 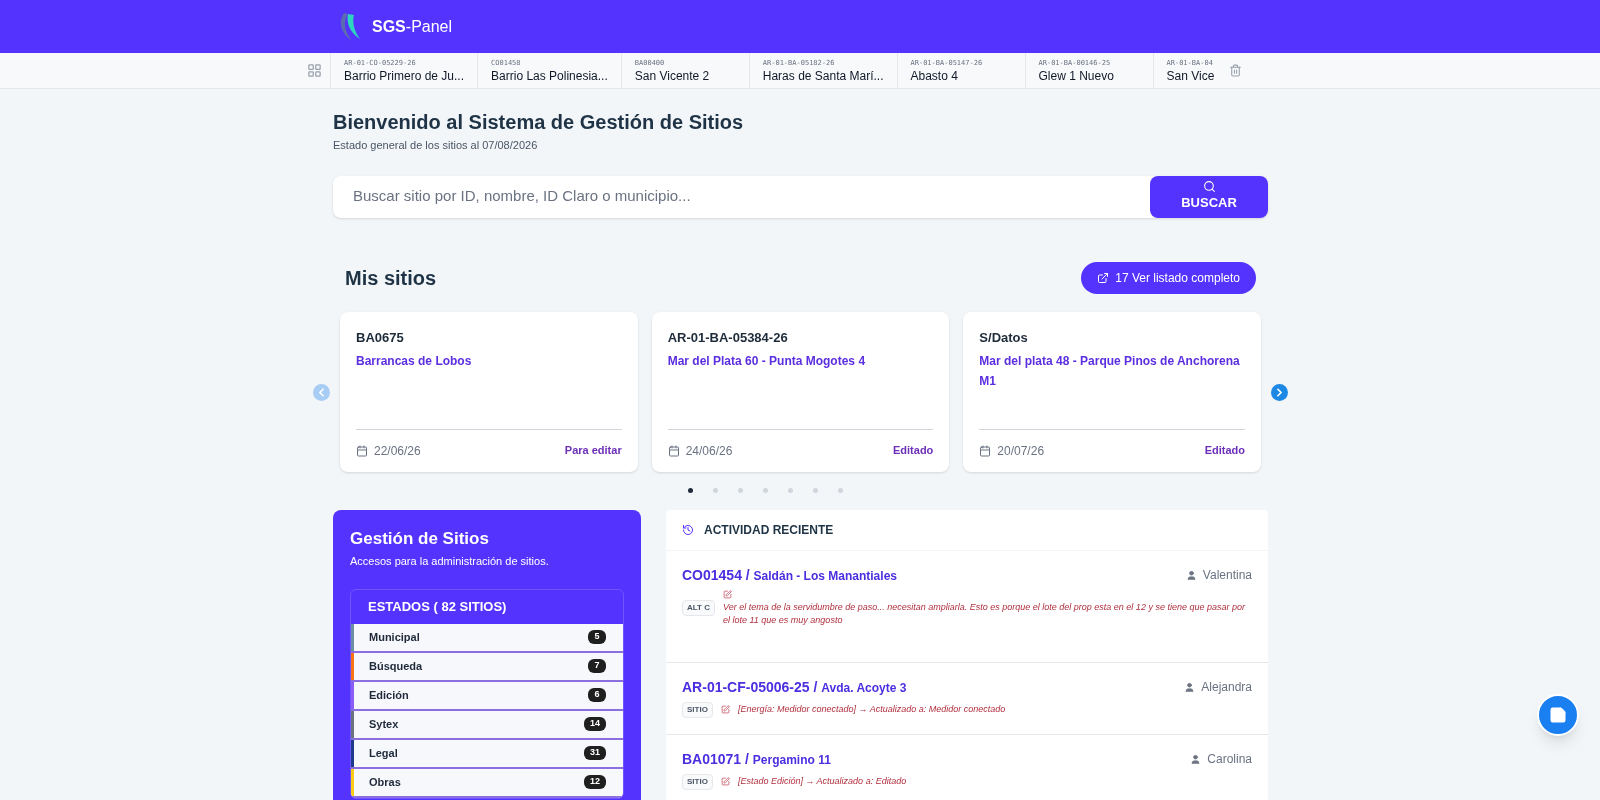 What do you see at coordinates (728, 337) in the screenshot?
I see `site-id: AR-01-BA-05384-26` at bounding box center [728, 337].